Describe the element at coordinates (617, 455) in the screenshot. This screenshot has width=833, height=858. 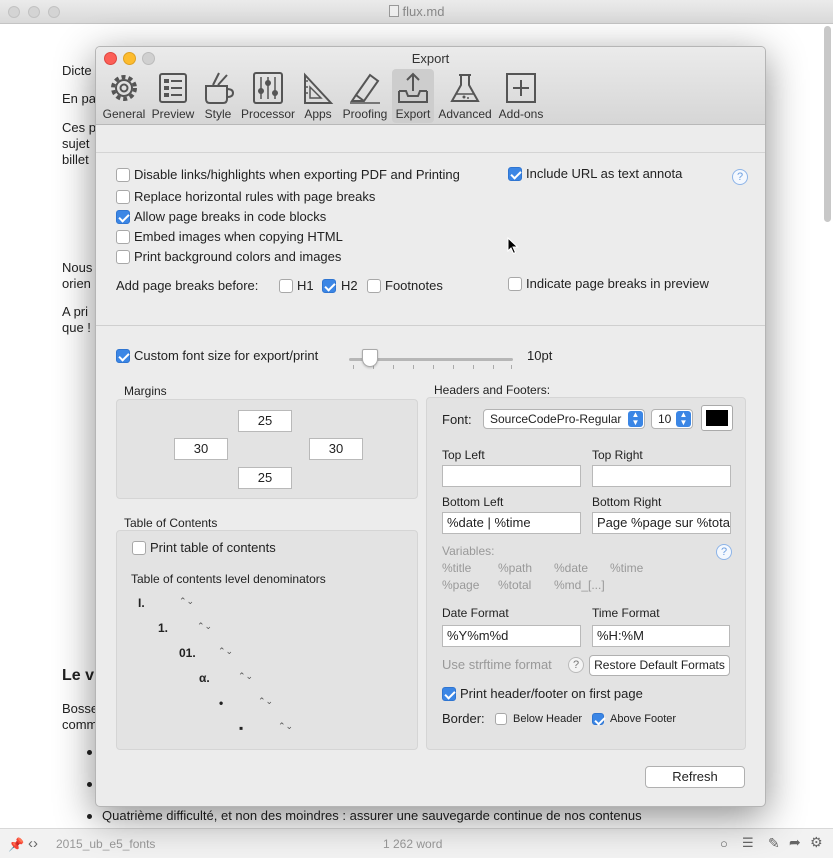
I see `top-right-label: Top Right` at that location.